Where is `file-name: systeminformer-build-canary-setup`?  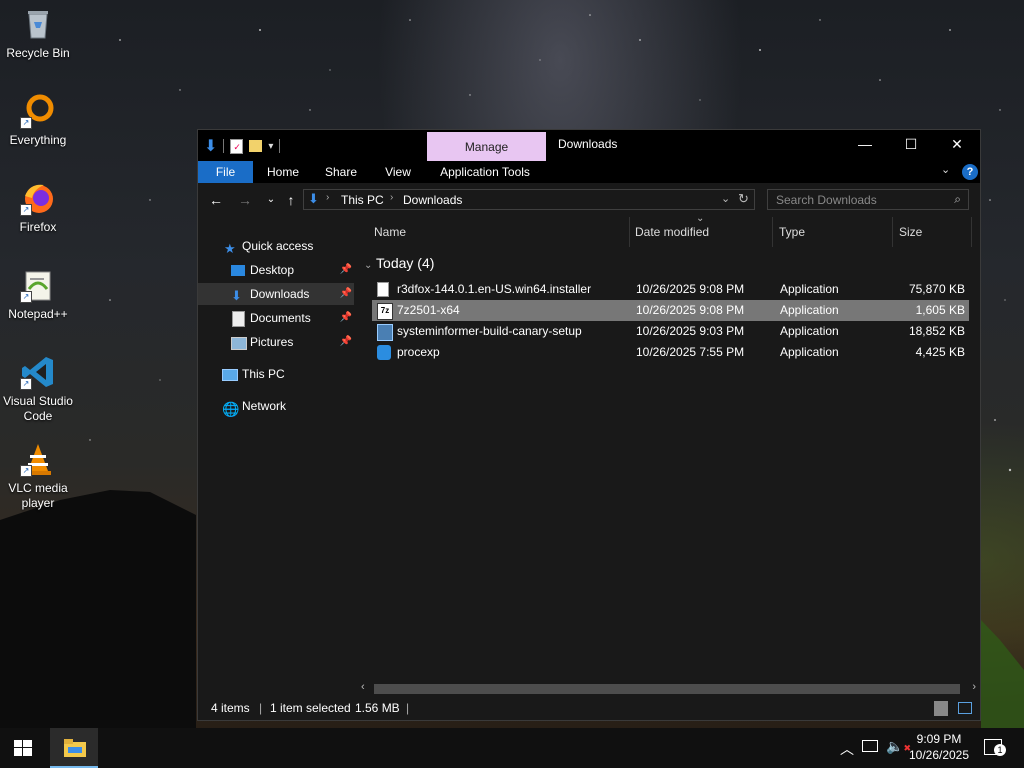 file-name: systeminformer-build-canary-setup is located at coordinates (489, 331).